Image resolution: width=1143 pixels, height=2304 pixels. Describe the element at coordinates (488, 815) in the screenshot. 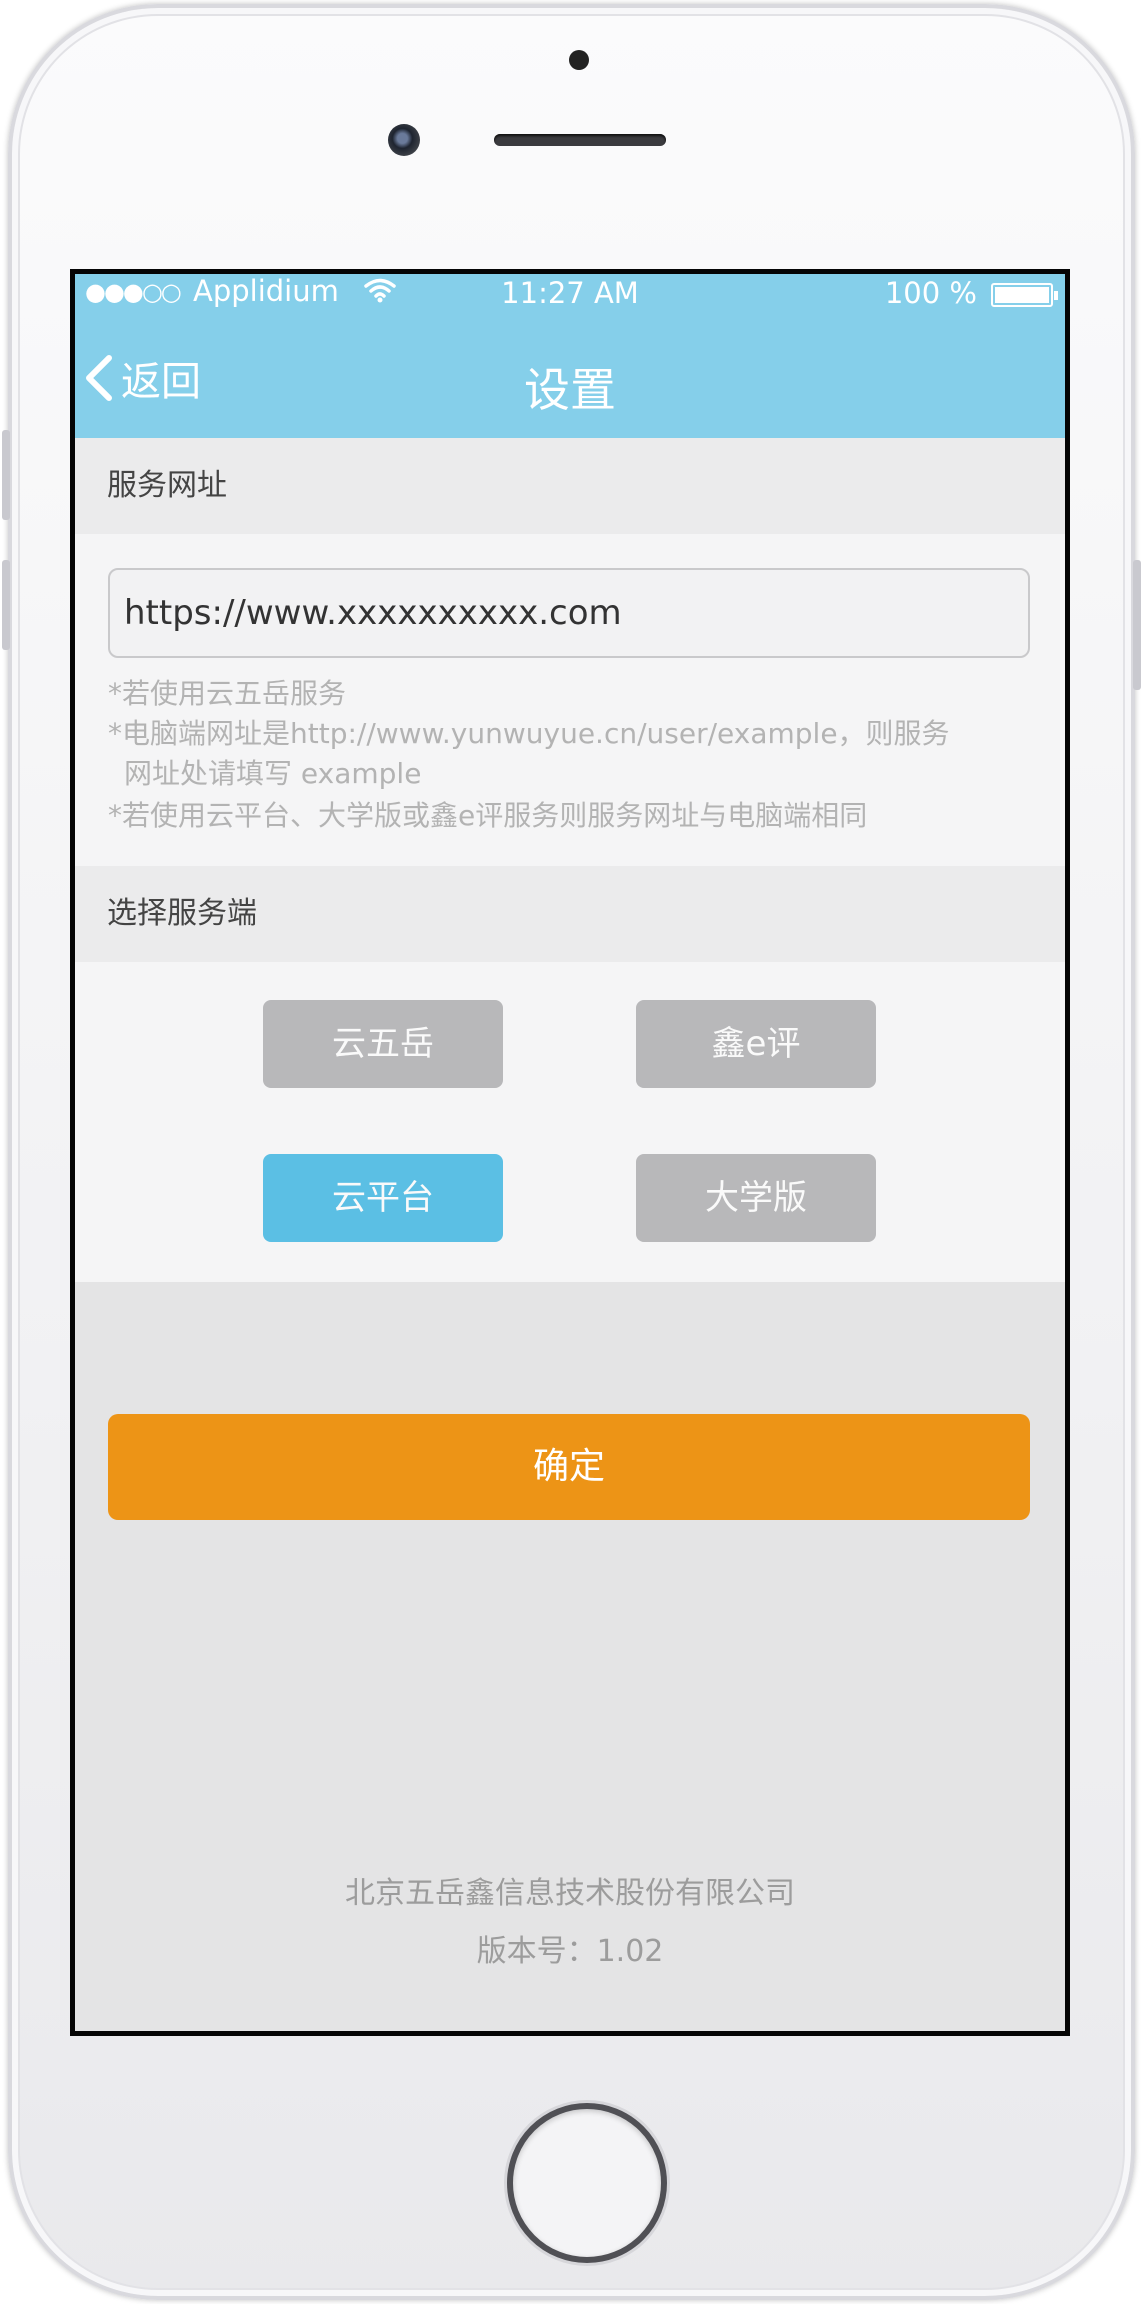

I see `hint-text: *若使用云平台、大学版或鑫e评服务则服务网址与电脑端相同` at that location.